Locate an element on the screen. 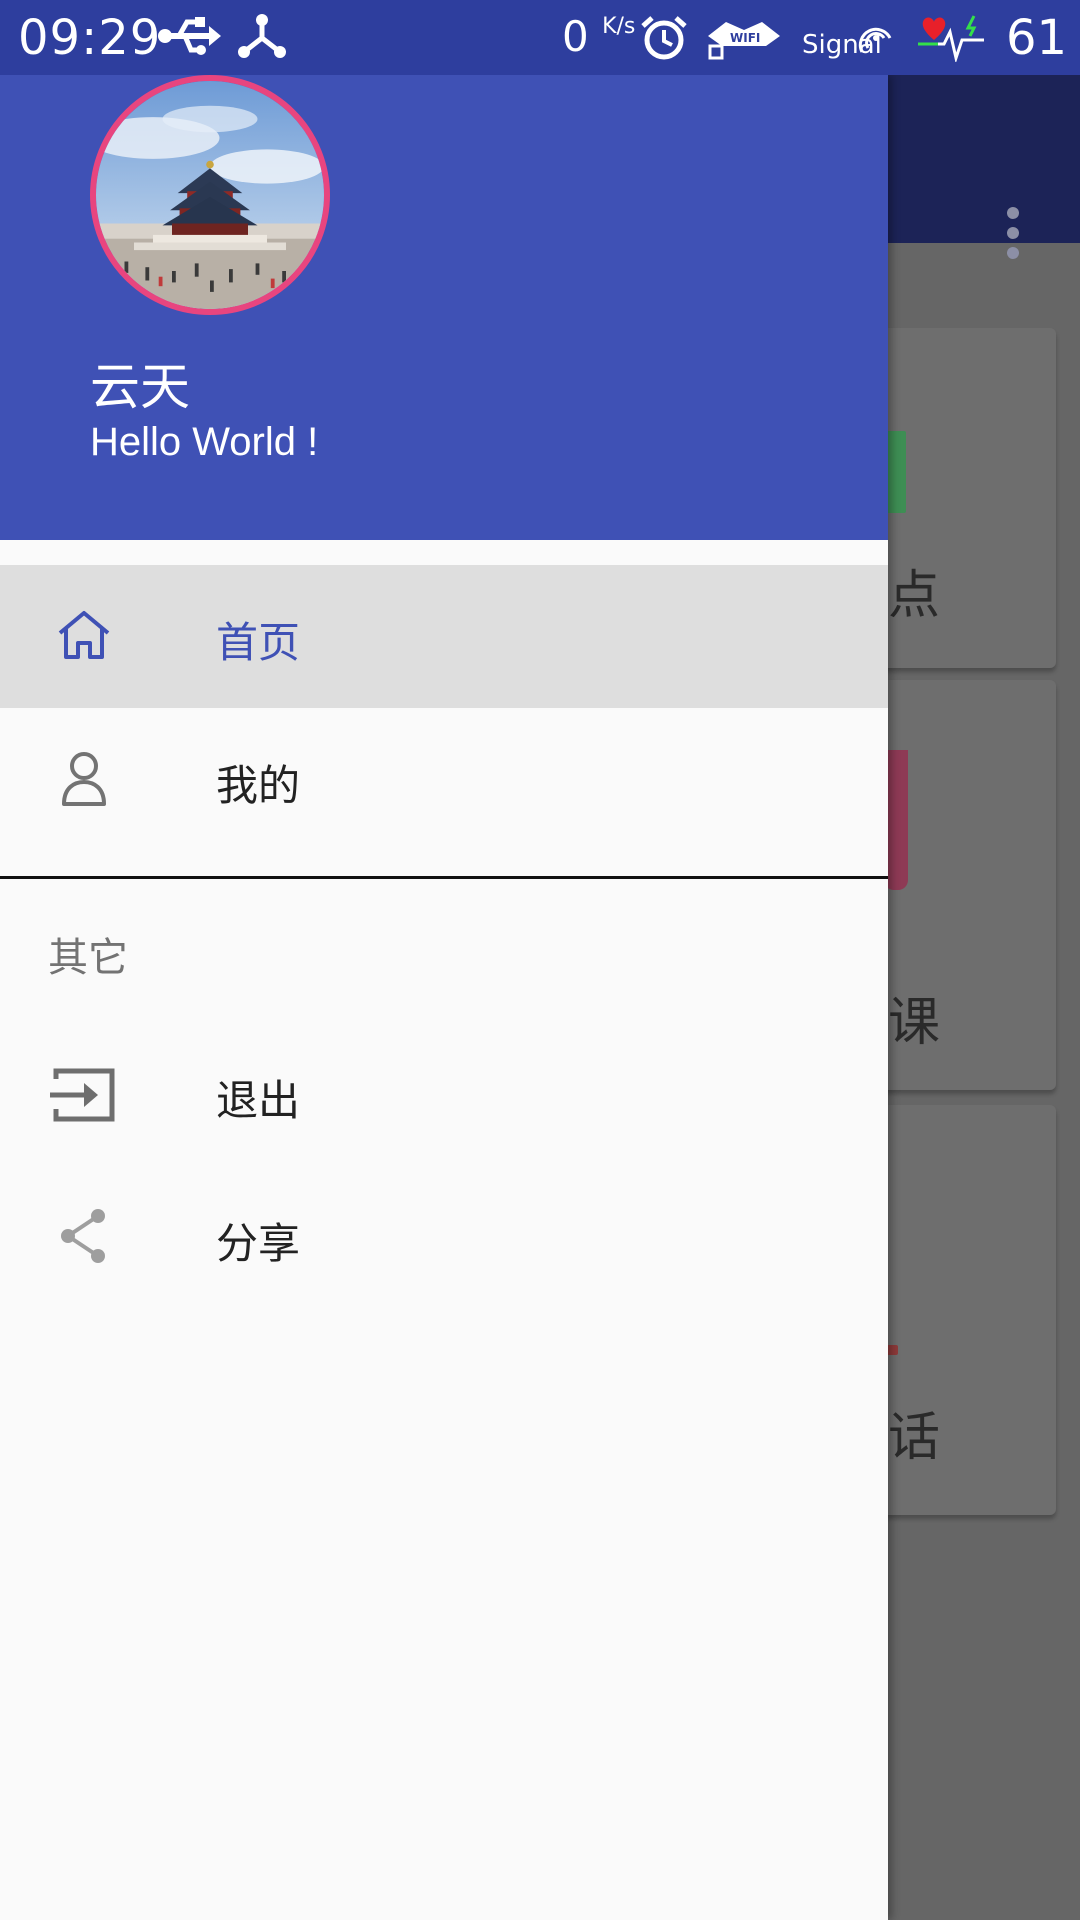 The width and height of the screenshot is (1080, 1920). menu-item-label: 分享 is located at coordinates (258, 1243).